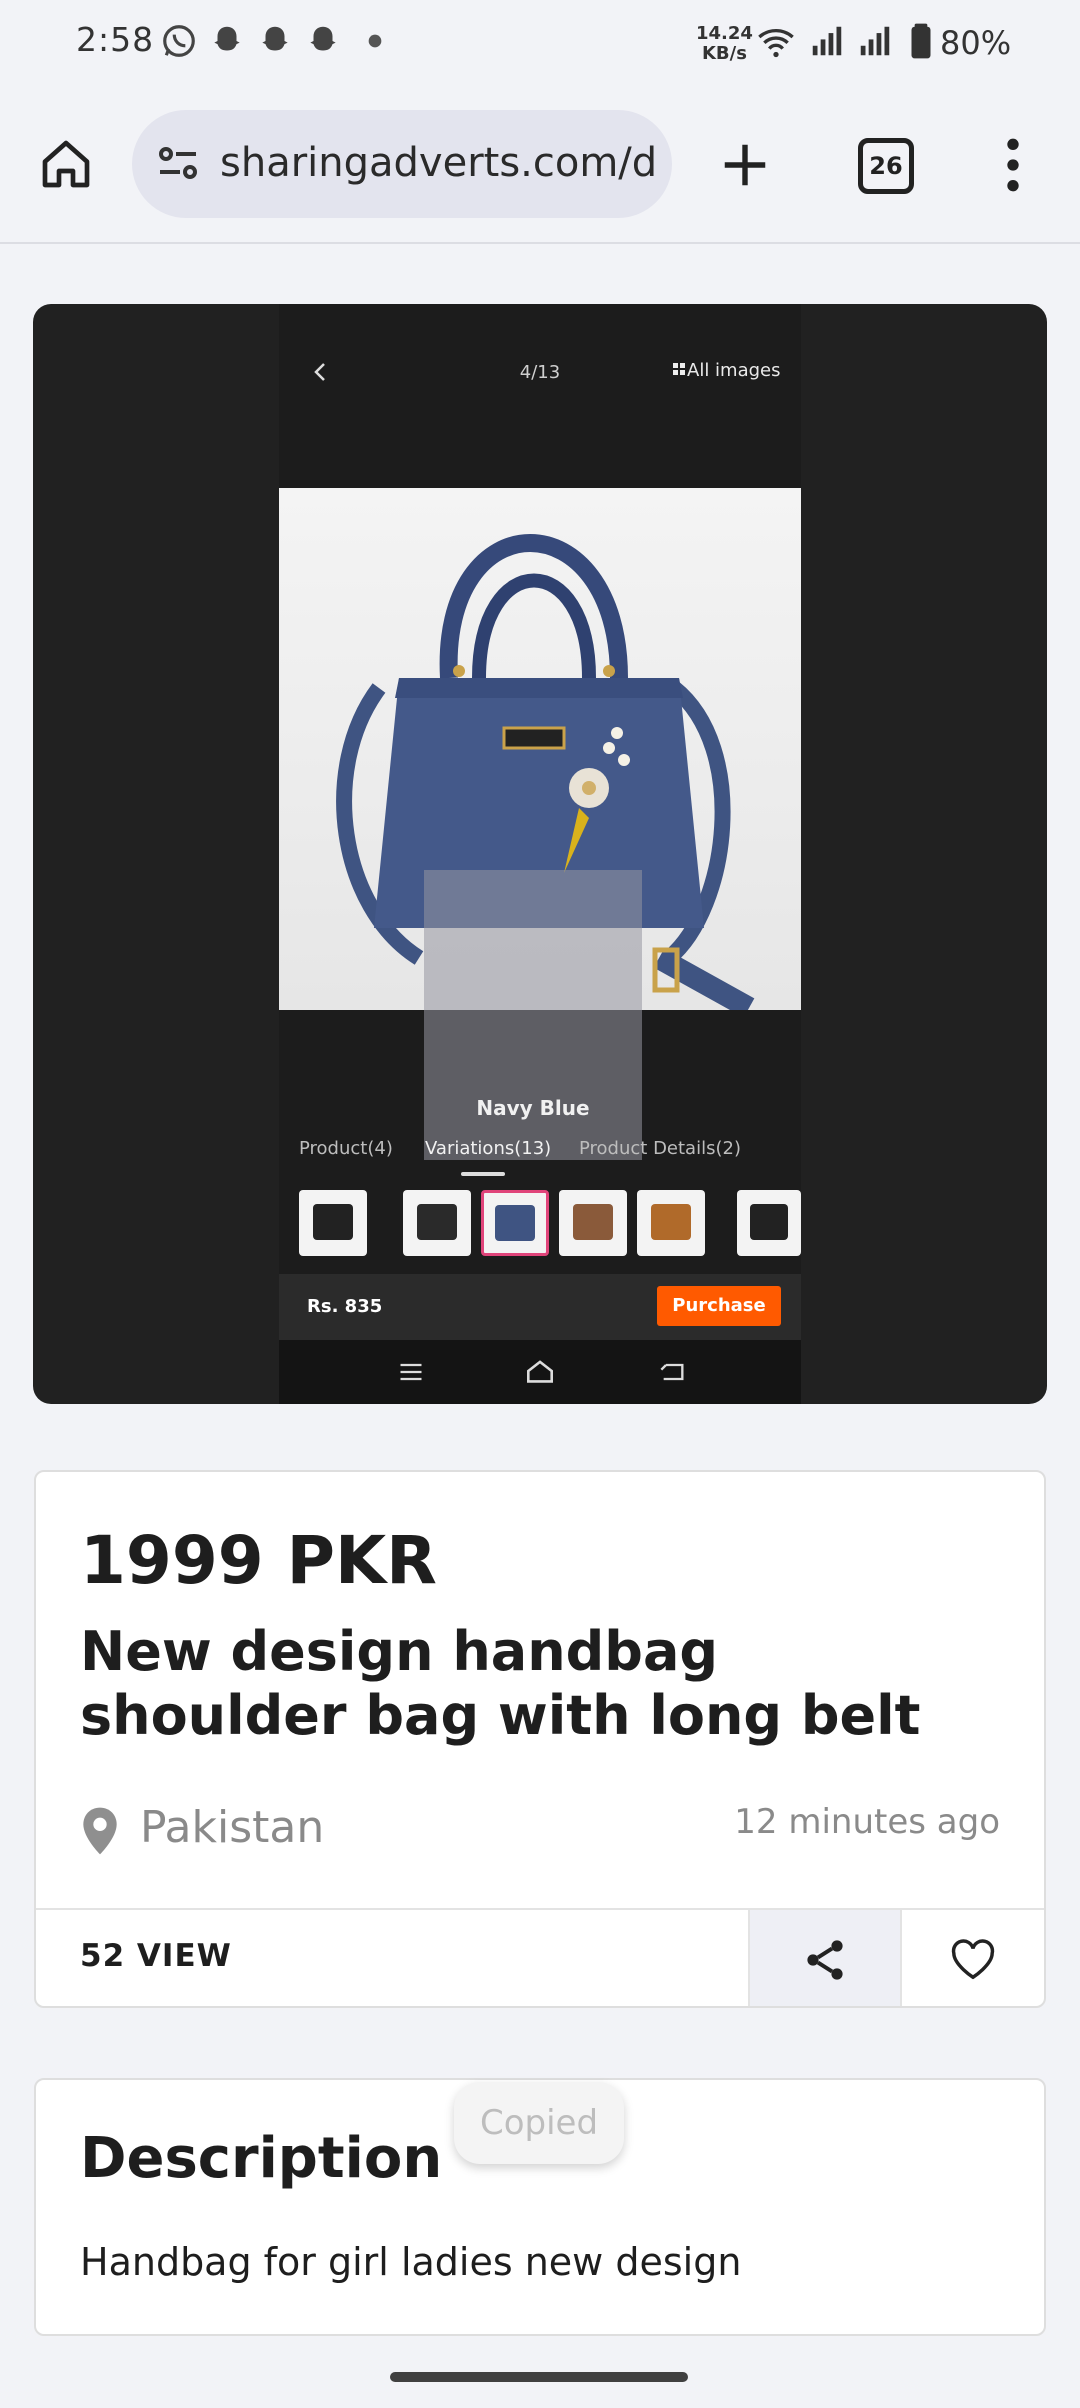 Image resolution: width=1080 pixels, height=2408 pixels. Describe the element at coordinates (259, 1560) in the screenshot. I see `product-price: 1999 PKR` at that location.